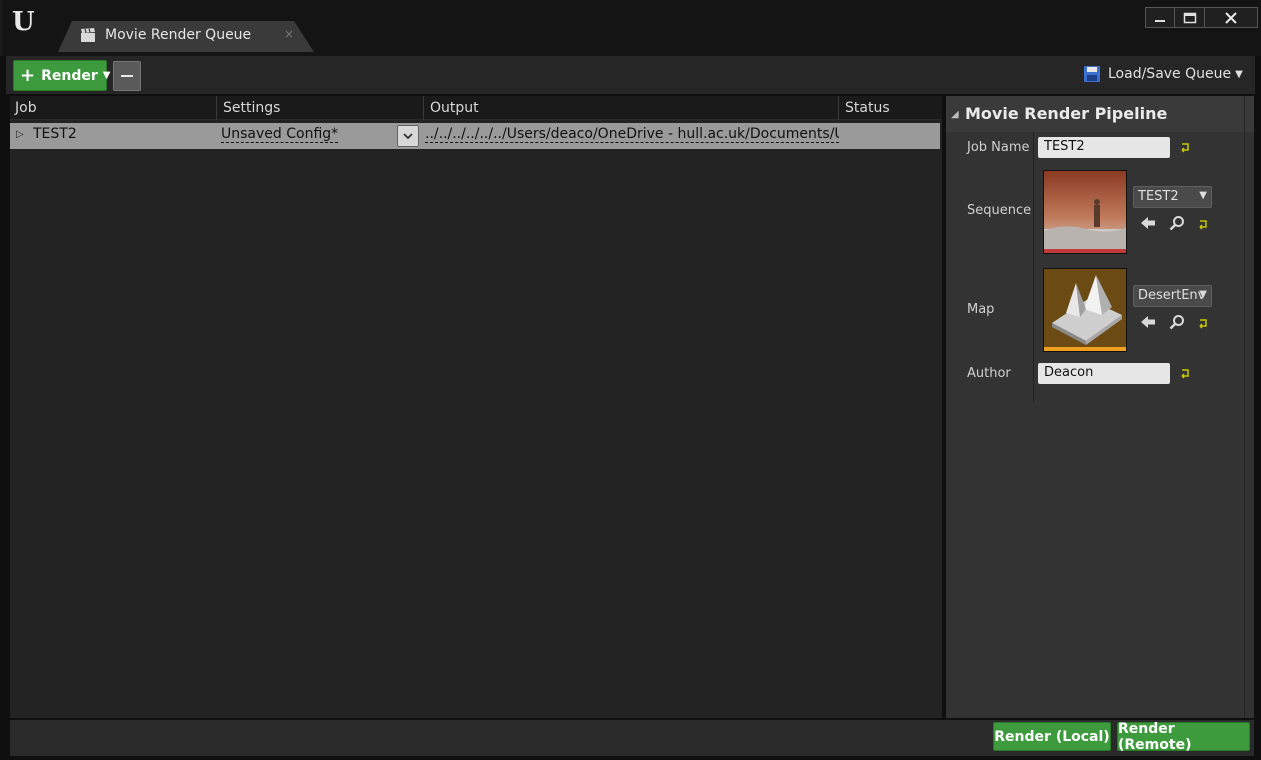 The image size is (1261, 760). I want to click on map-asset-value: DesertEnv, so click(1172, 295).